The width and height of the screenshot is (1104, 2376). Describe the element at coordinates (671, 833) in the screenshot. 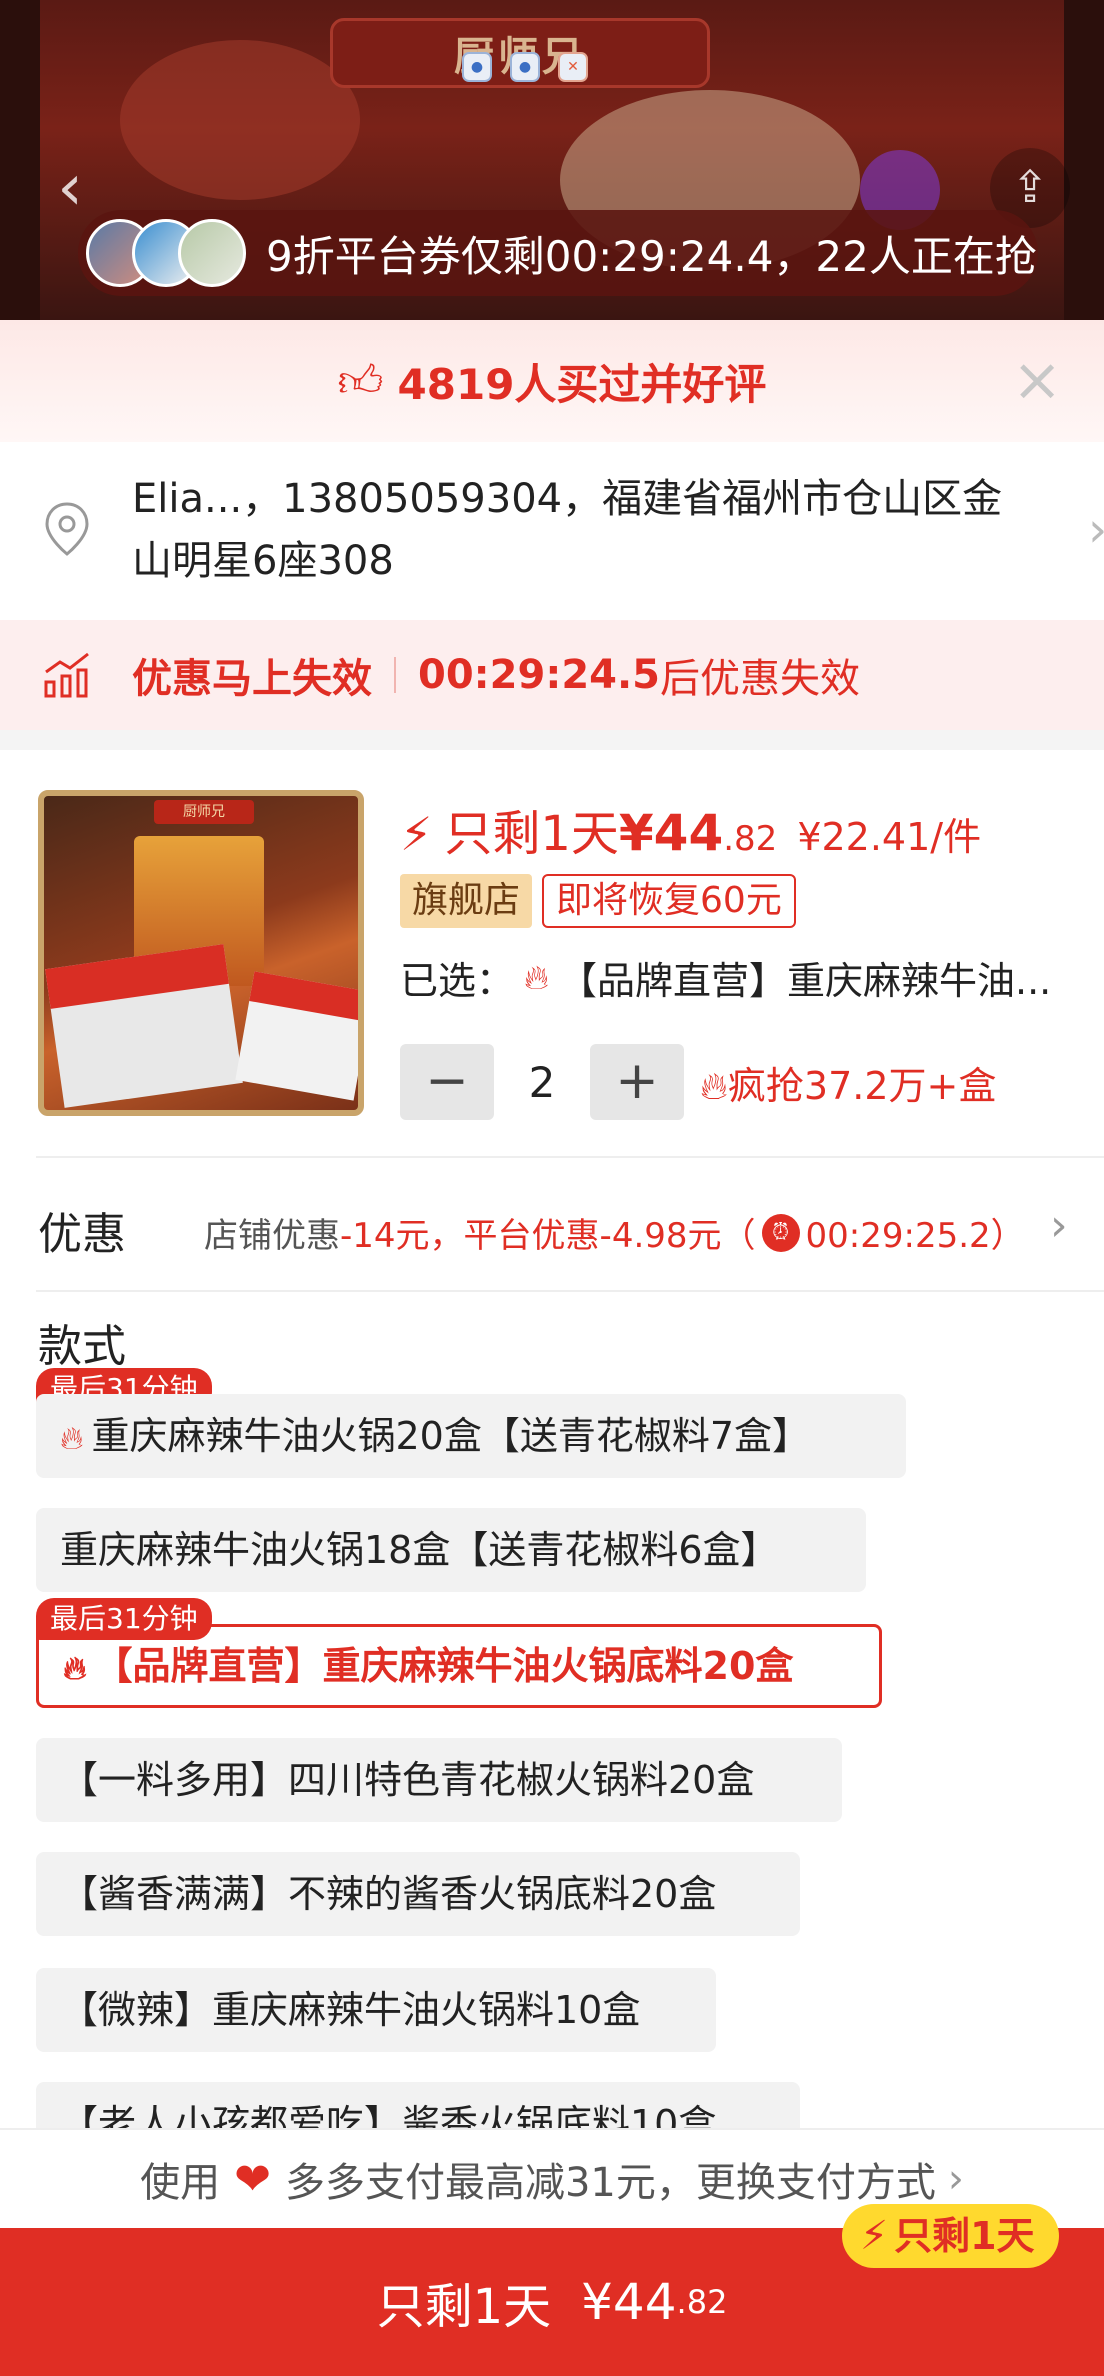

I see `price-integer: ¥44` at that location.